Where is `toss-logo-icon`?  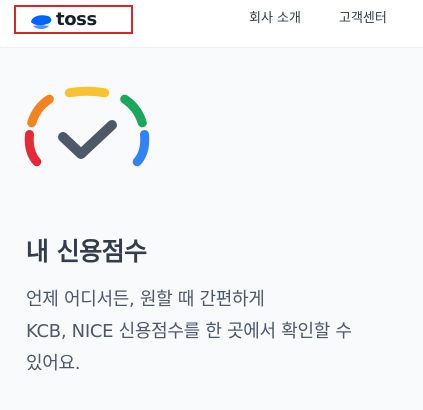 toss-logo-icon is located at coordinates (41, 22).